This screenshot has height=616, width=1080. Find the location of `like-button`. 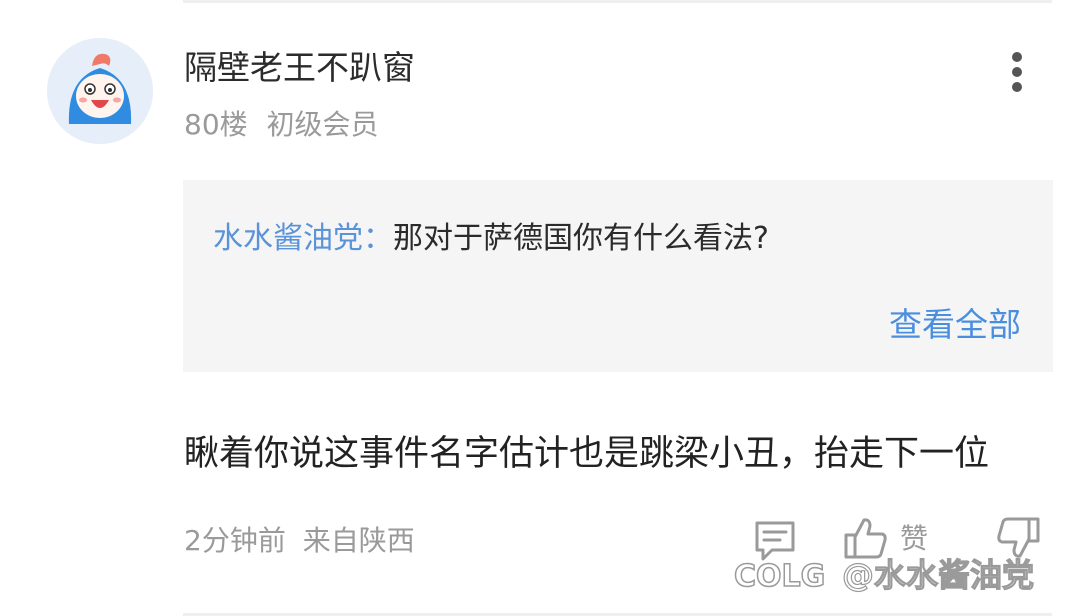

like-button is located at coordinates (866, 538).